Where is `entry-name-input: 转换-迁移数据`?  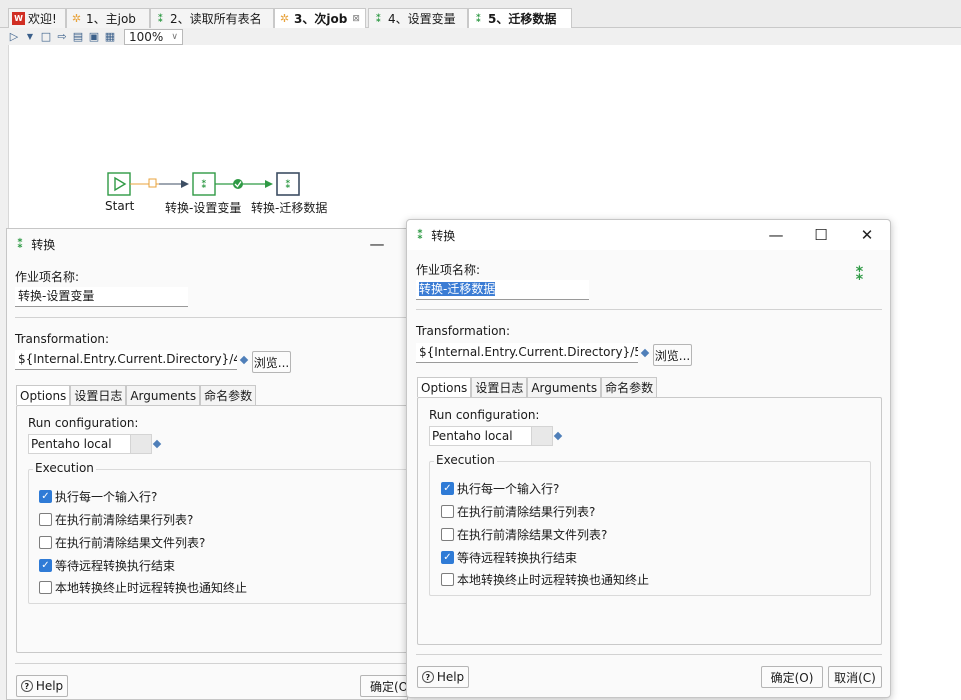 entry-name-input: 转换-迁移数据 is located at coordinates (502, 290).